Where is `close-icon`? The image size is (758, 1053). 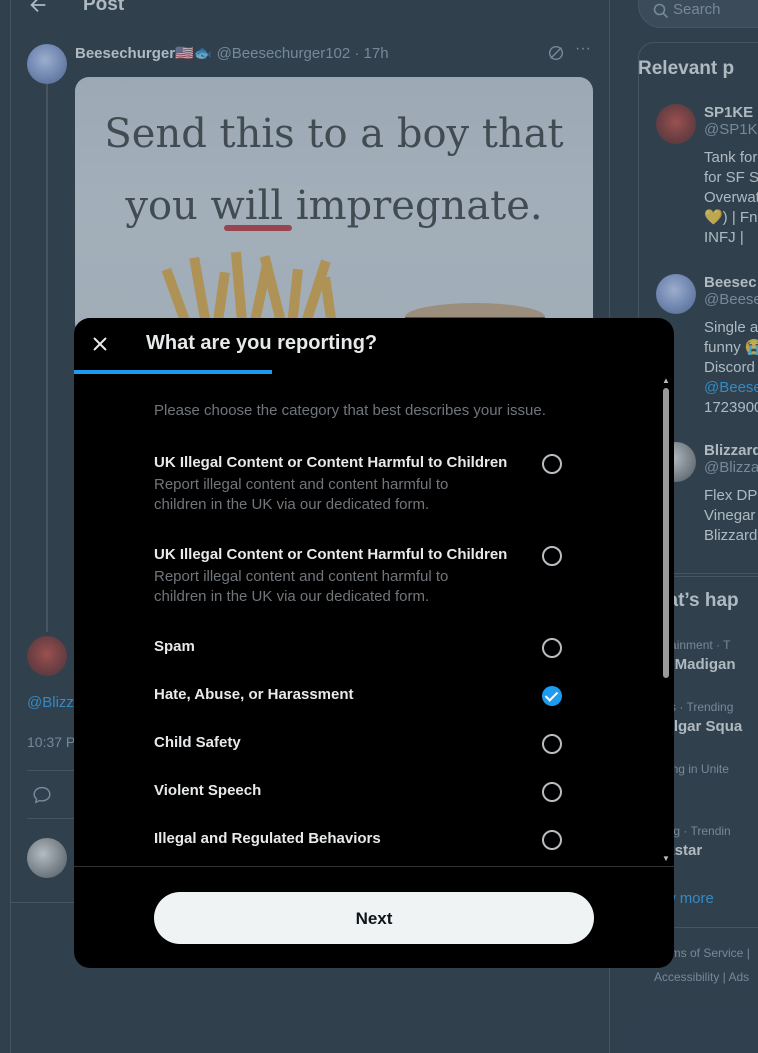
close-icon is located at coordinates (100, 344).